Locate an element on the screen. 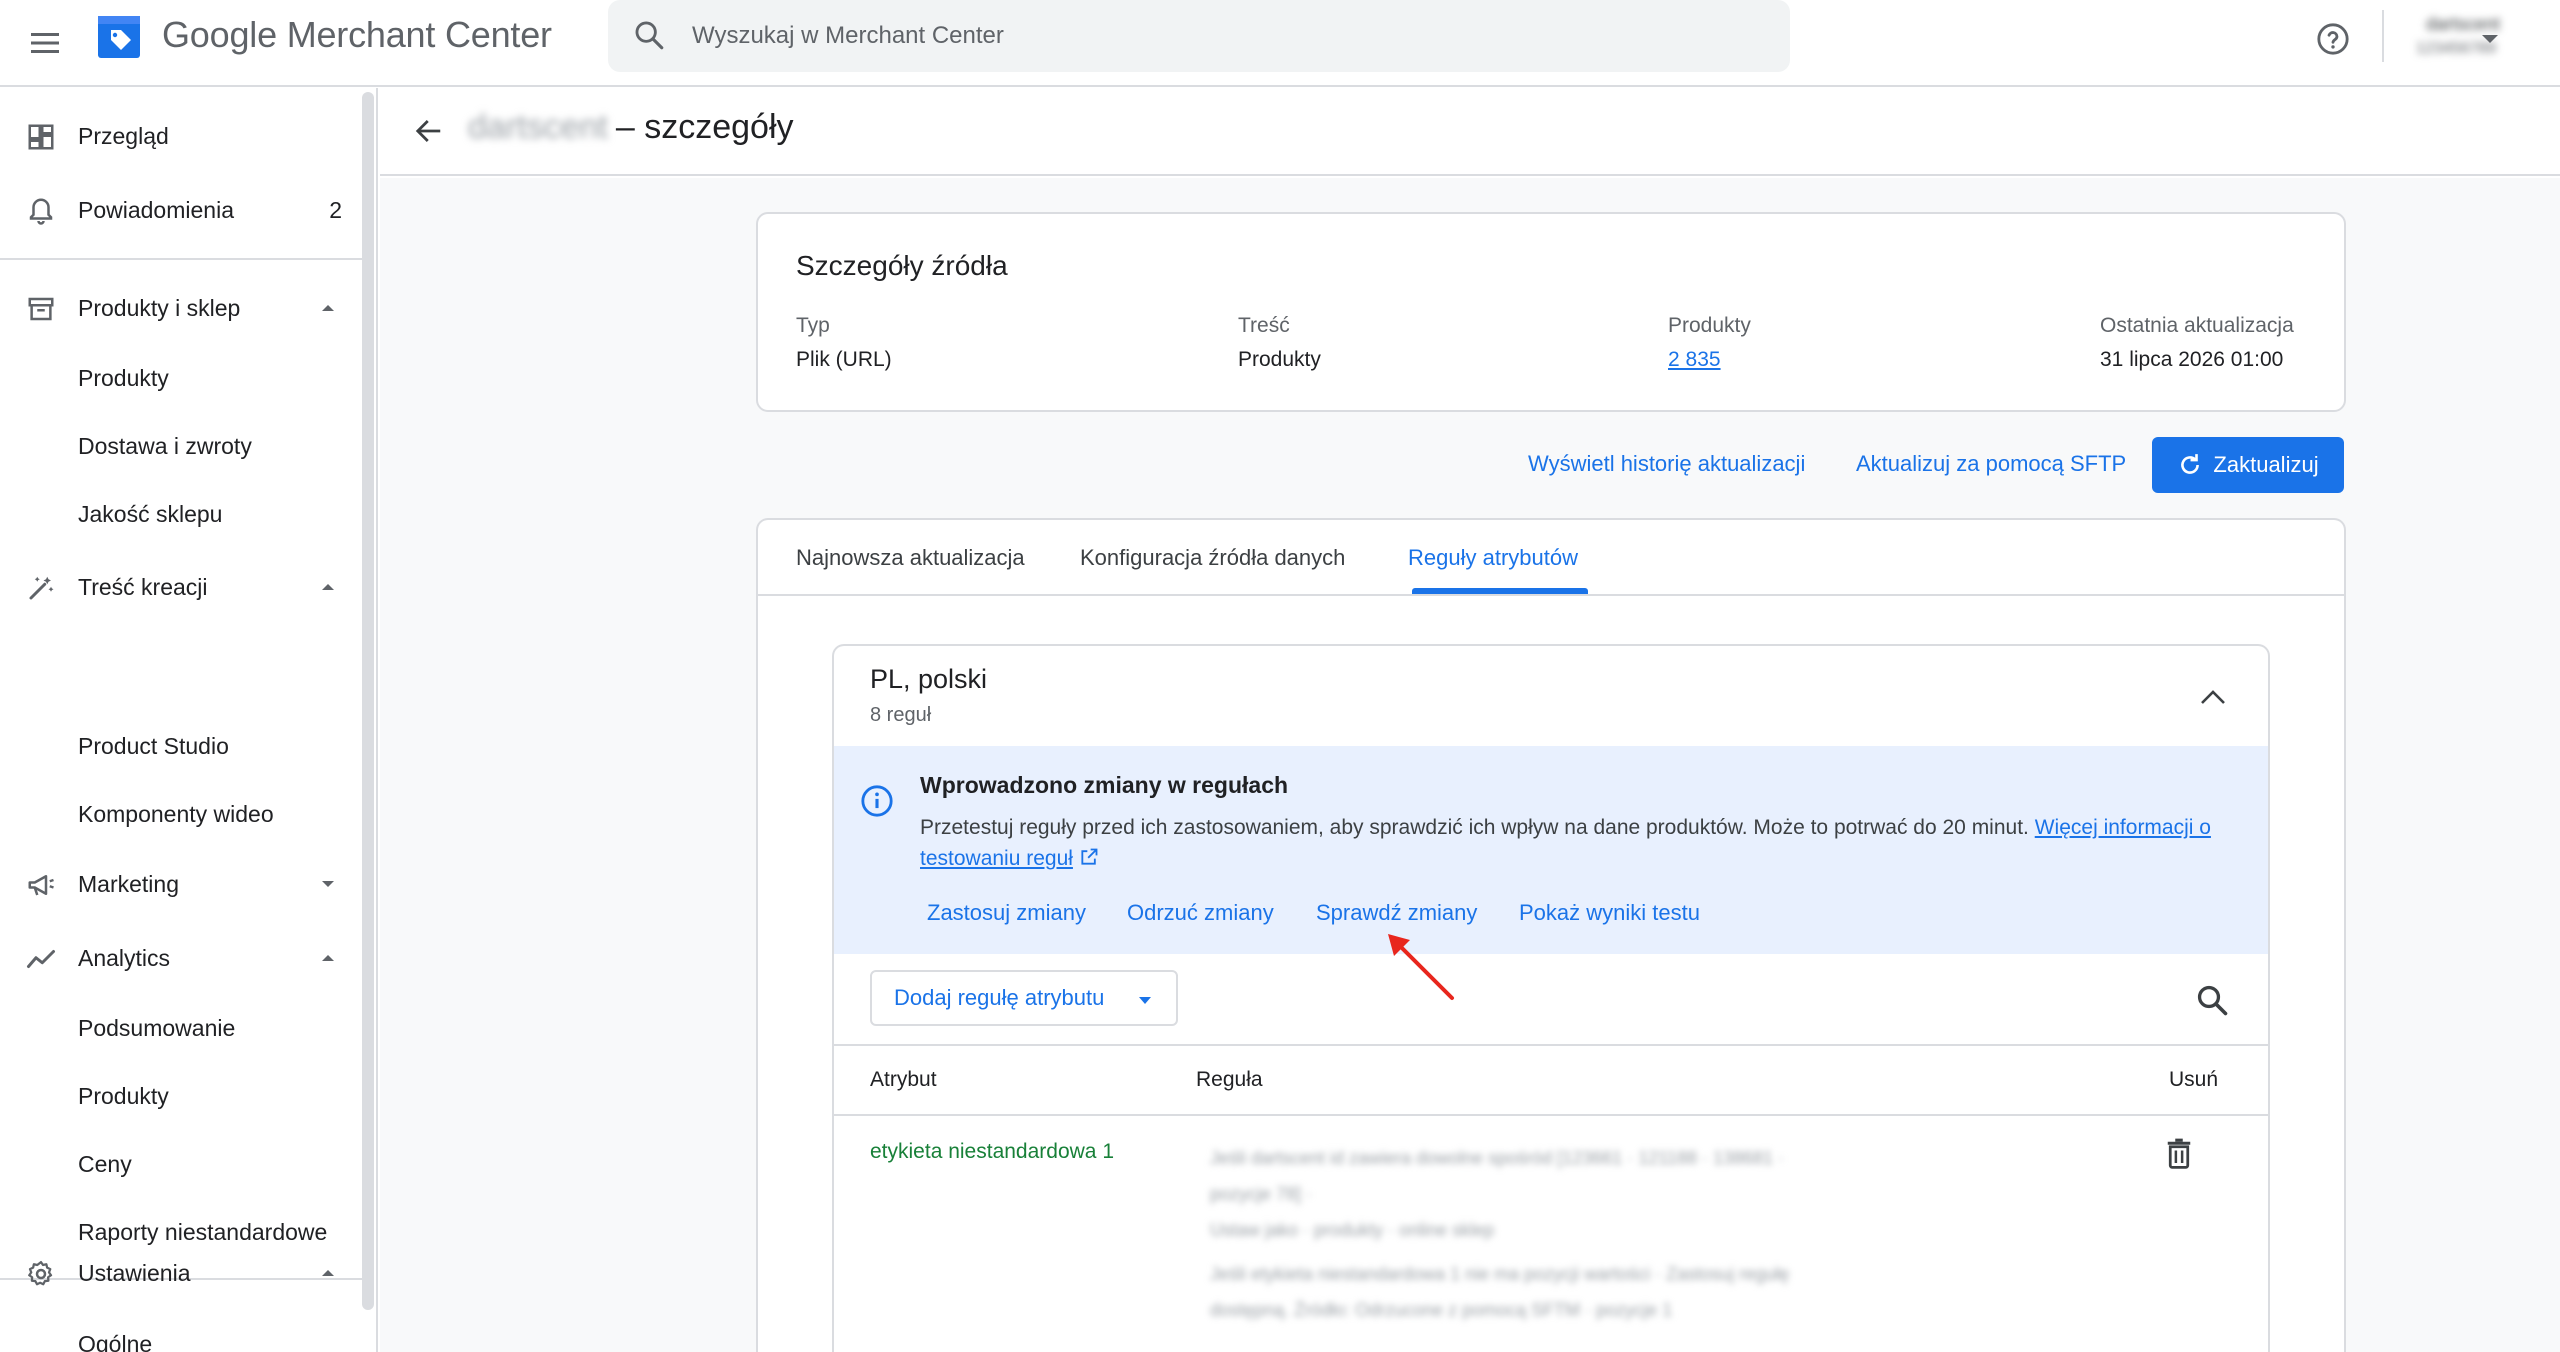 Image resolution: width=2560 pixels, height=1352 pixels. detail-type: Typ Plik (URL) is located at coordinates (844, 343).